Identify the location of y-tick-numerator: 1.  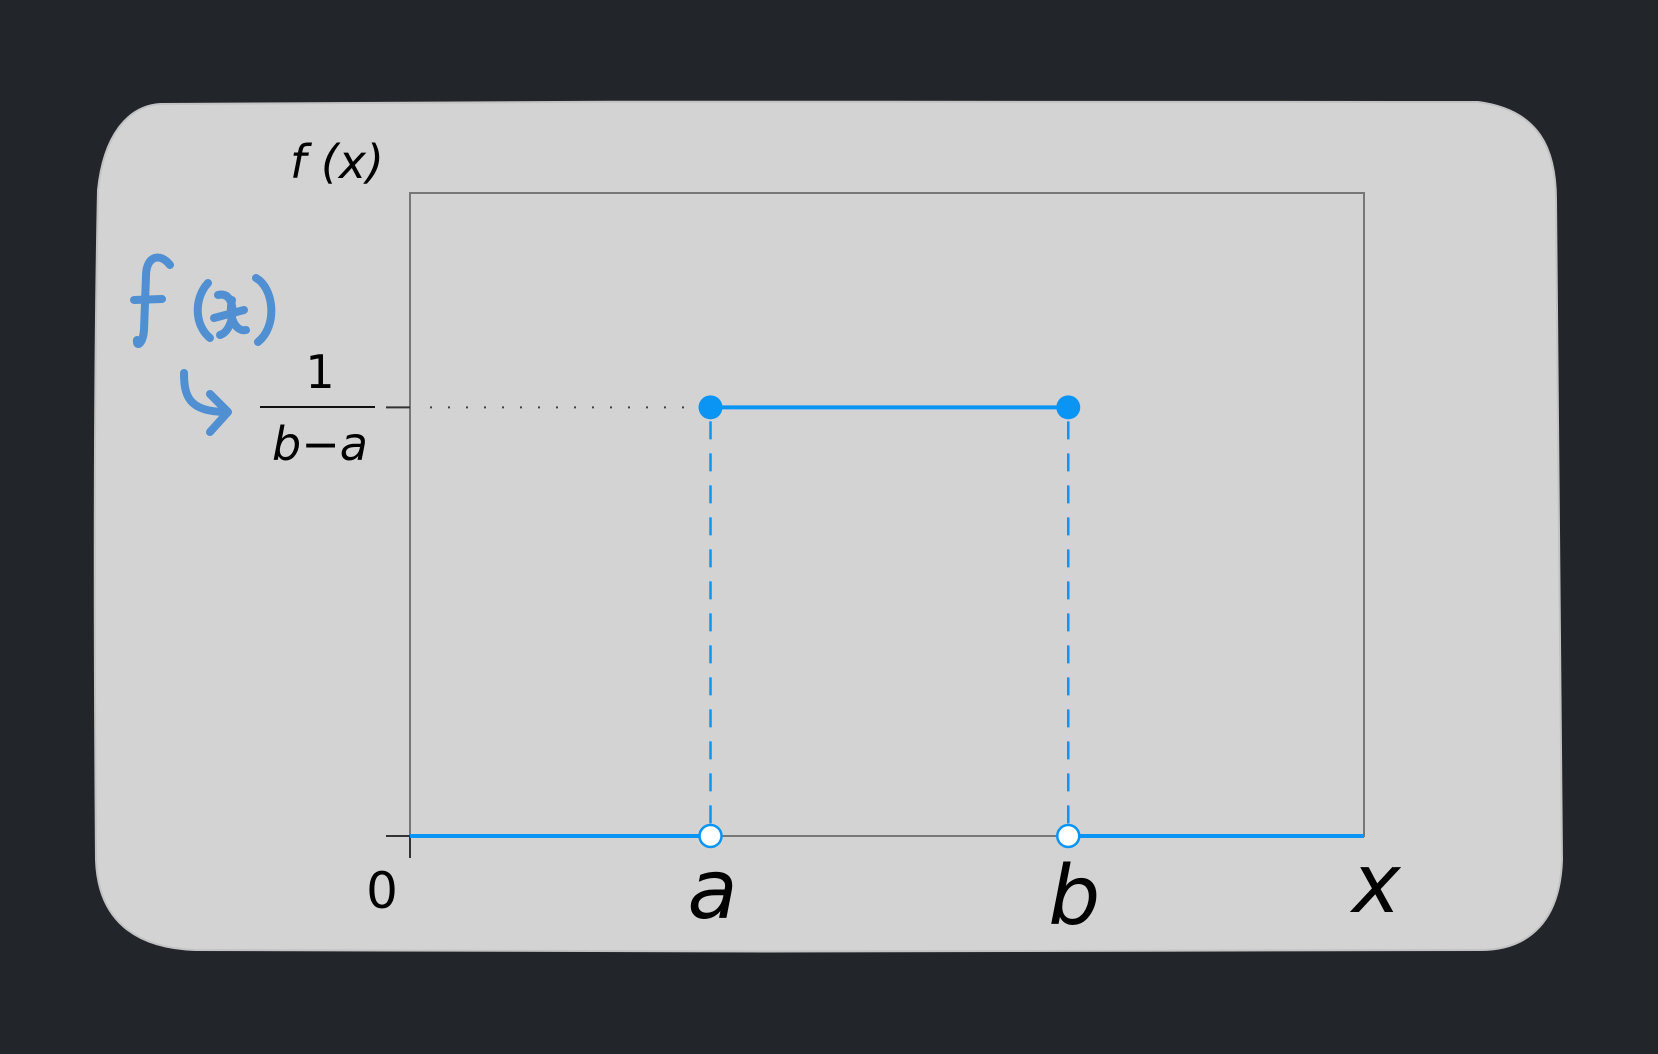
(319, 372).